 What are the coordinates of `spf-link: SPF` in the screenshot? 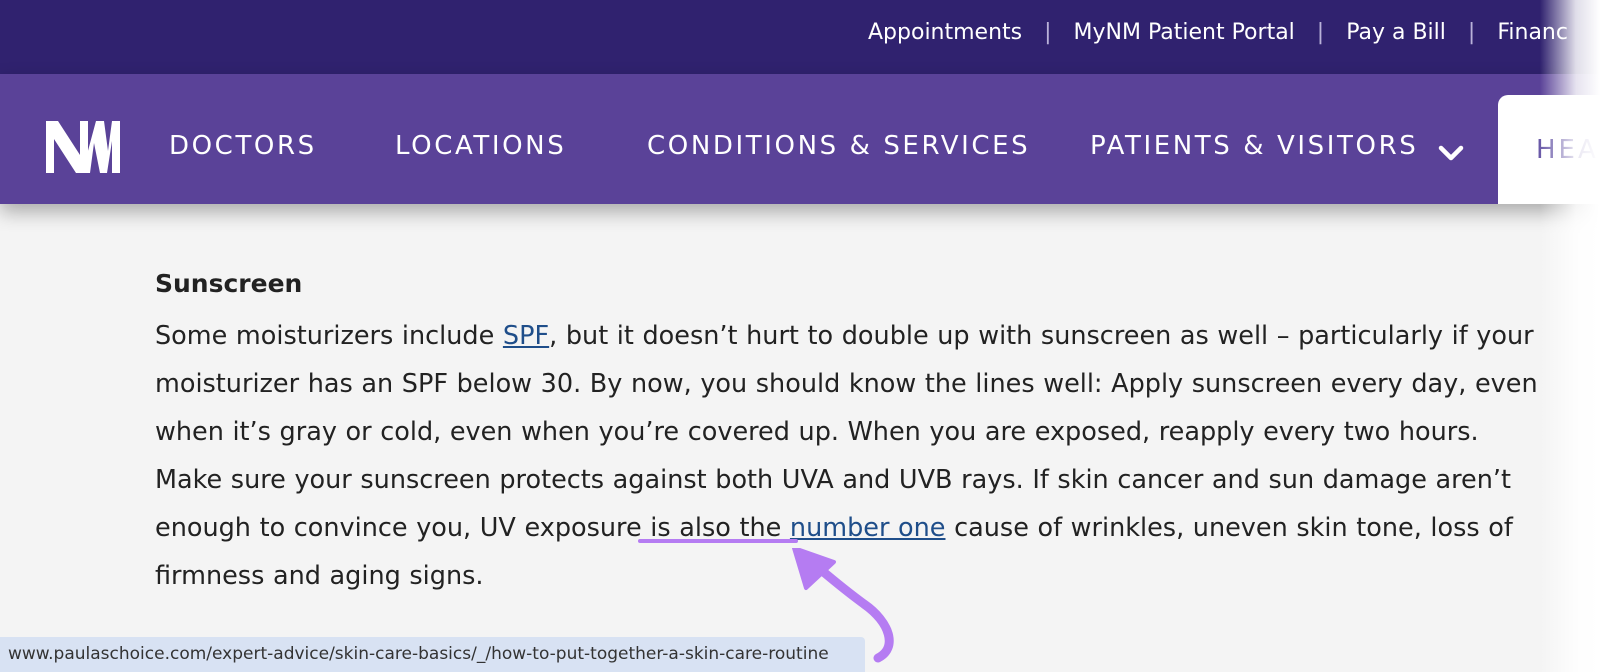 It's located at (526, 336).